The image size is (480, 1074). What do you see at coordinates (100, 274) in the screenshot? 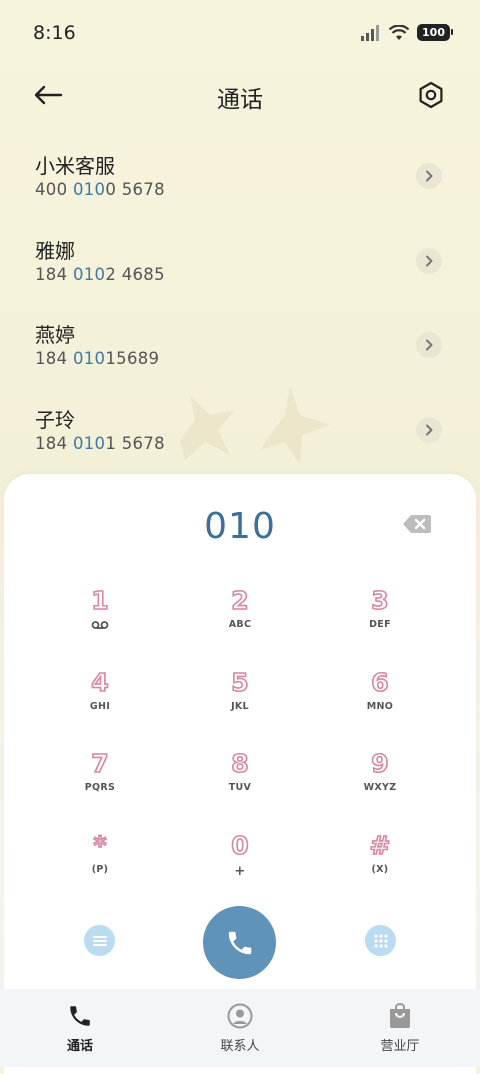
I see `contact-number: 184 0102 4685` at bounding box center [100, 274].